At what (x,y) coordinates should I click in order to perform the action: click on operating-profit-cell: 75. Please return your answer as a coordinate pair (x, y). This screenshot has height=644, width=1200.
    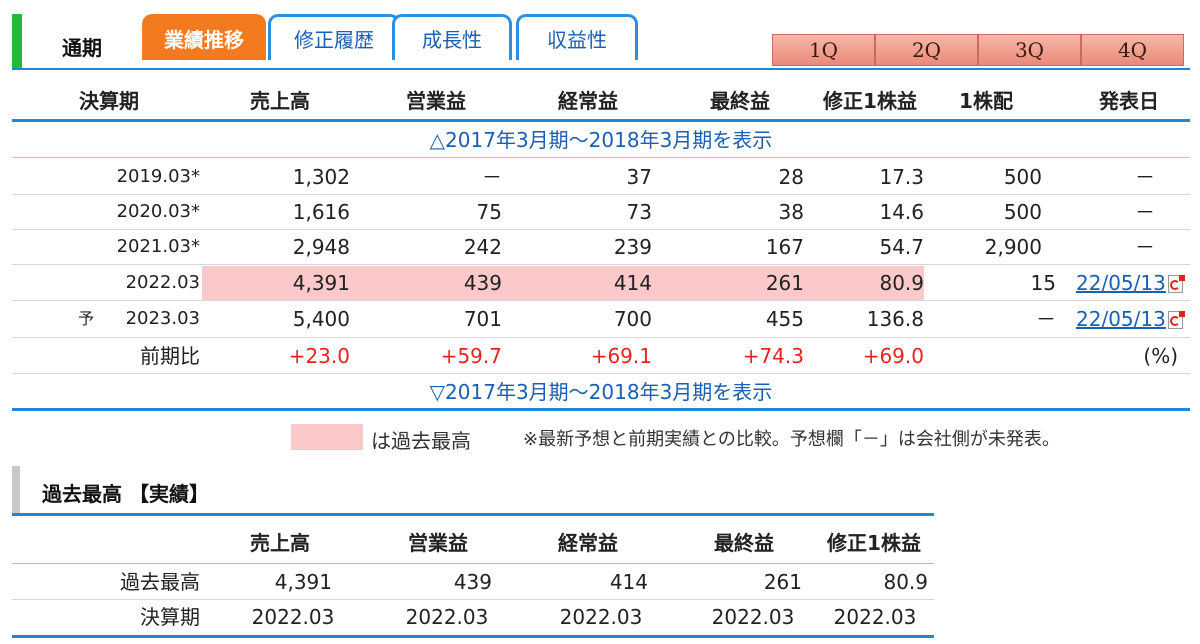
    Looking at the image, I should click on (489, 212).